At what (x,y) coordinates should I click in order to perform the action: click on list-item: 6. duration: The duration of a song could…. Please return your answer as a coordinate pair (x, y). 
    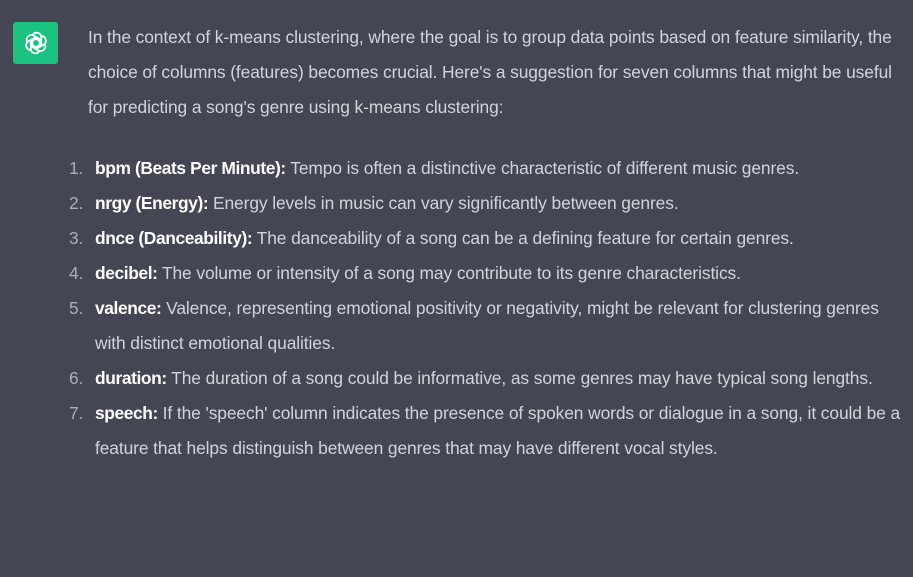
    Looking at the image, I should click on (487, 378).